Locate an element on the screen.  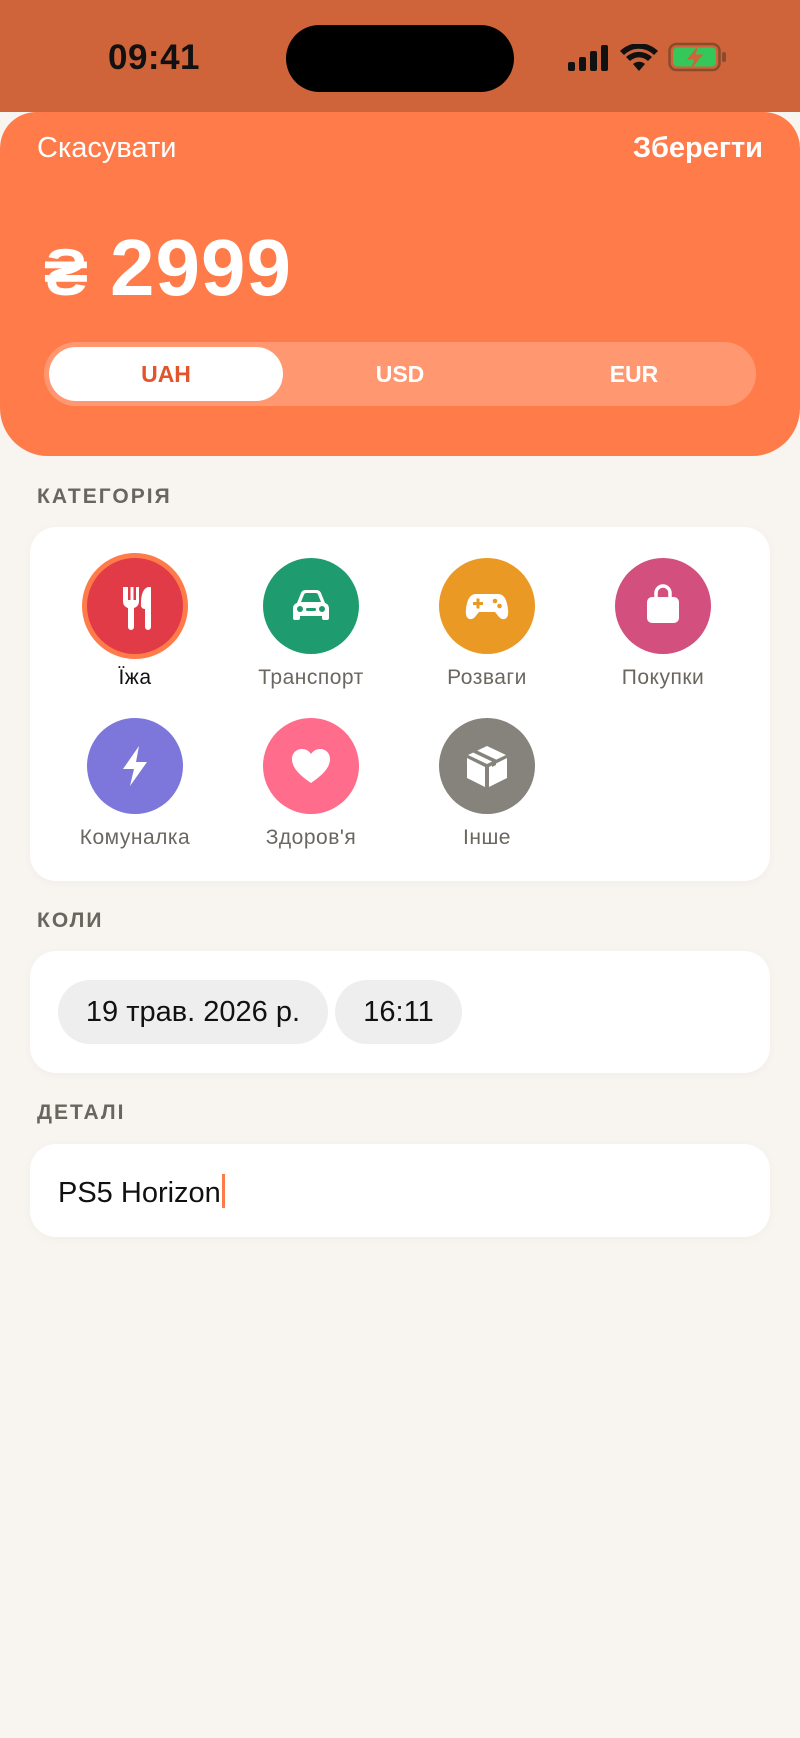
category-label: Інше is located at coordinates (487, 837).